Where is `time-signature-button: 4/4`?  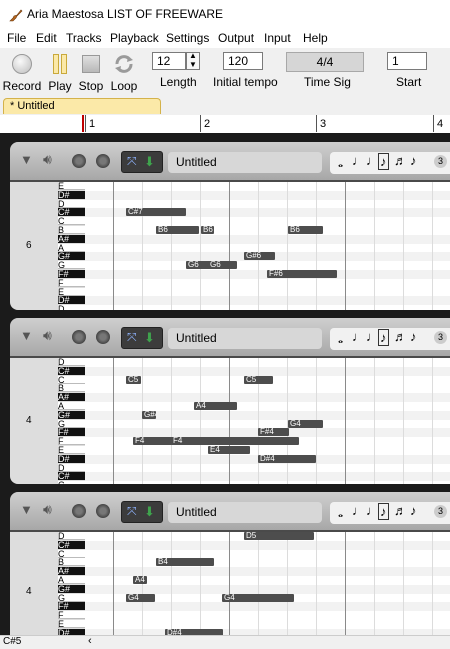
time-signature-button: 4/4 is located at coordinates (325, 62).